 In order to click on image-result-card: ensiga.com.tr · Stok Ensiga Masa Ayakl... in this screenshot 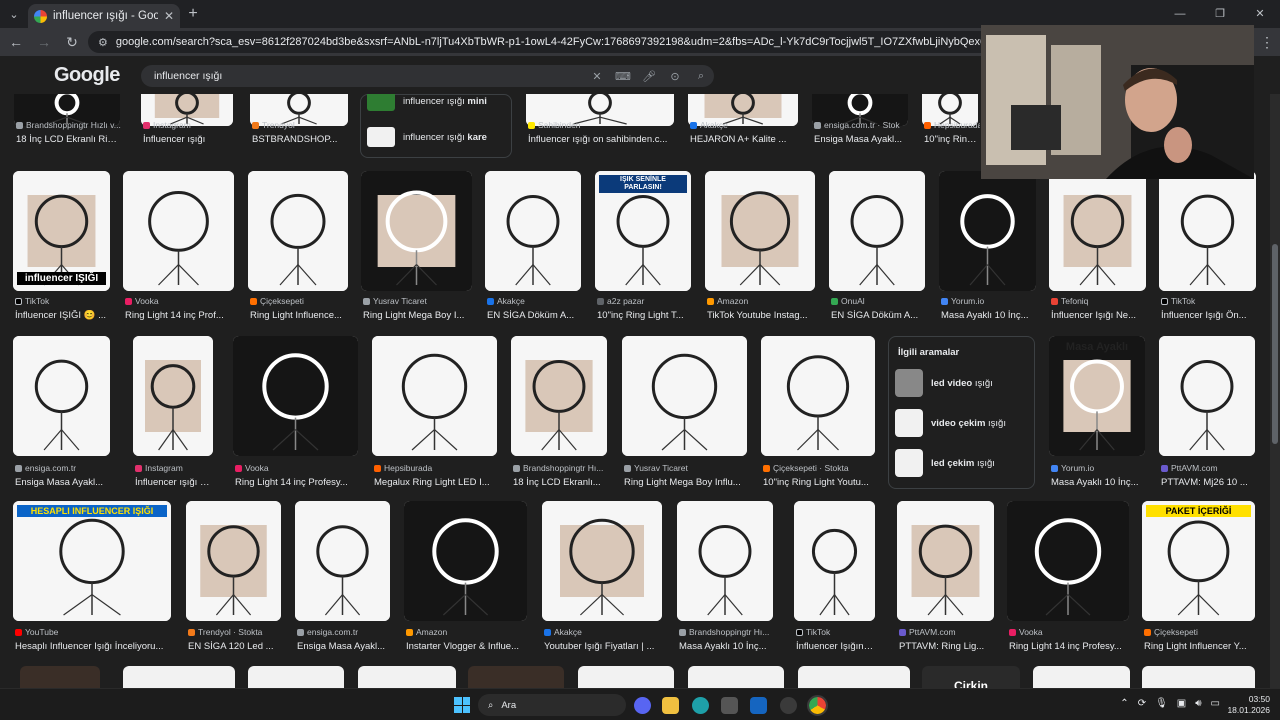, I will do `click(860, 121)`.